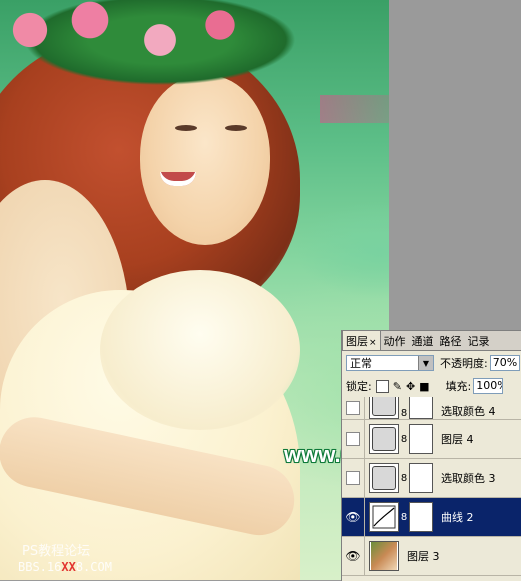 The image size is (521, 581). Describe the element at coordinates (40, 567) in the screenshot. I see `watermark-url-prefix: BBS.16` at that location.